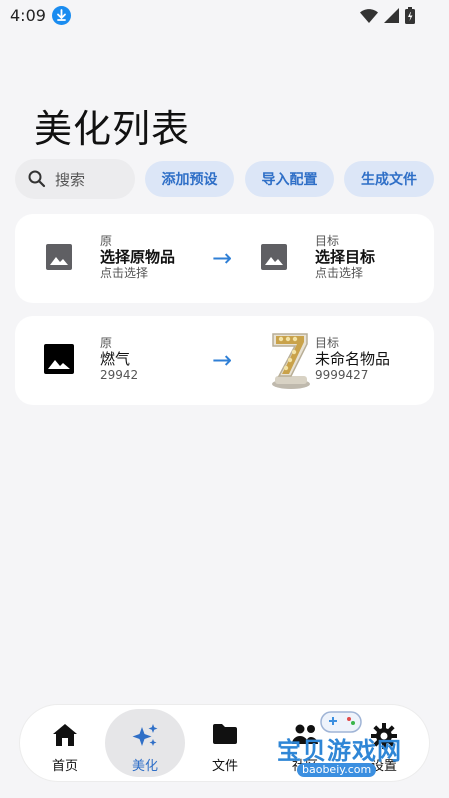 This screenshot has height=798, width=449. Describe the element at coordinates (119, 375) in the screenshot. I see `source-id: 29942` at that location.